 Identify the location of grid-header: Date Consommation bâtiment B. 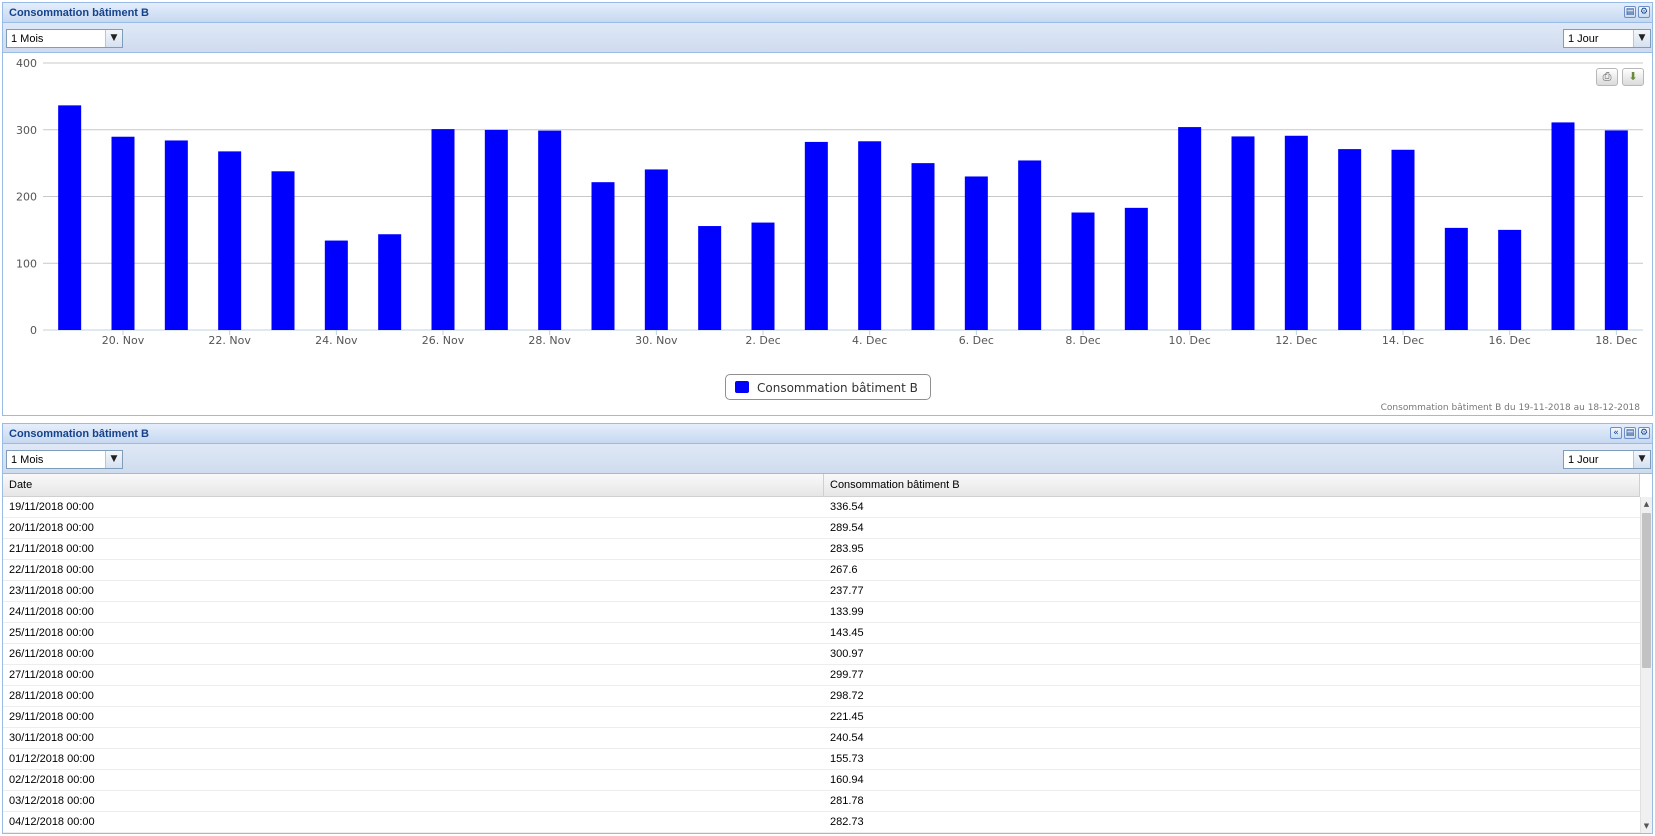
(821, 485).